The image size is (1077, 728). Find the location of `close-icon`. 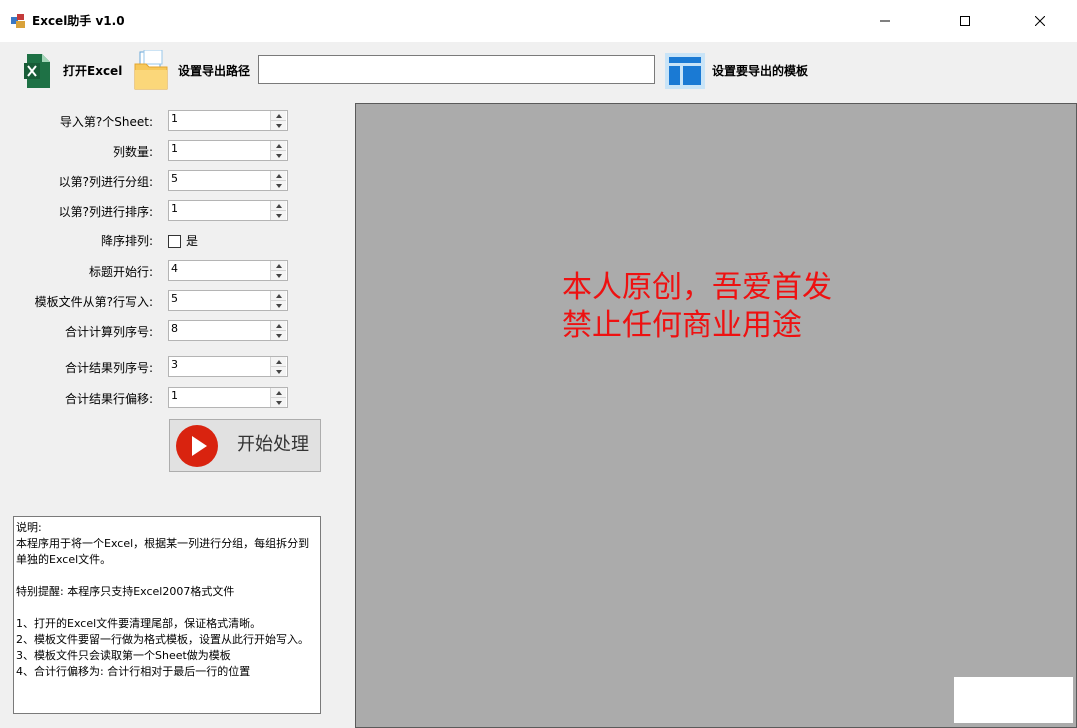

close-icon is located at coordinates (1040, 21).